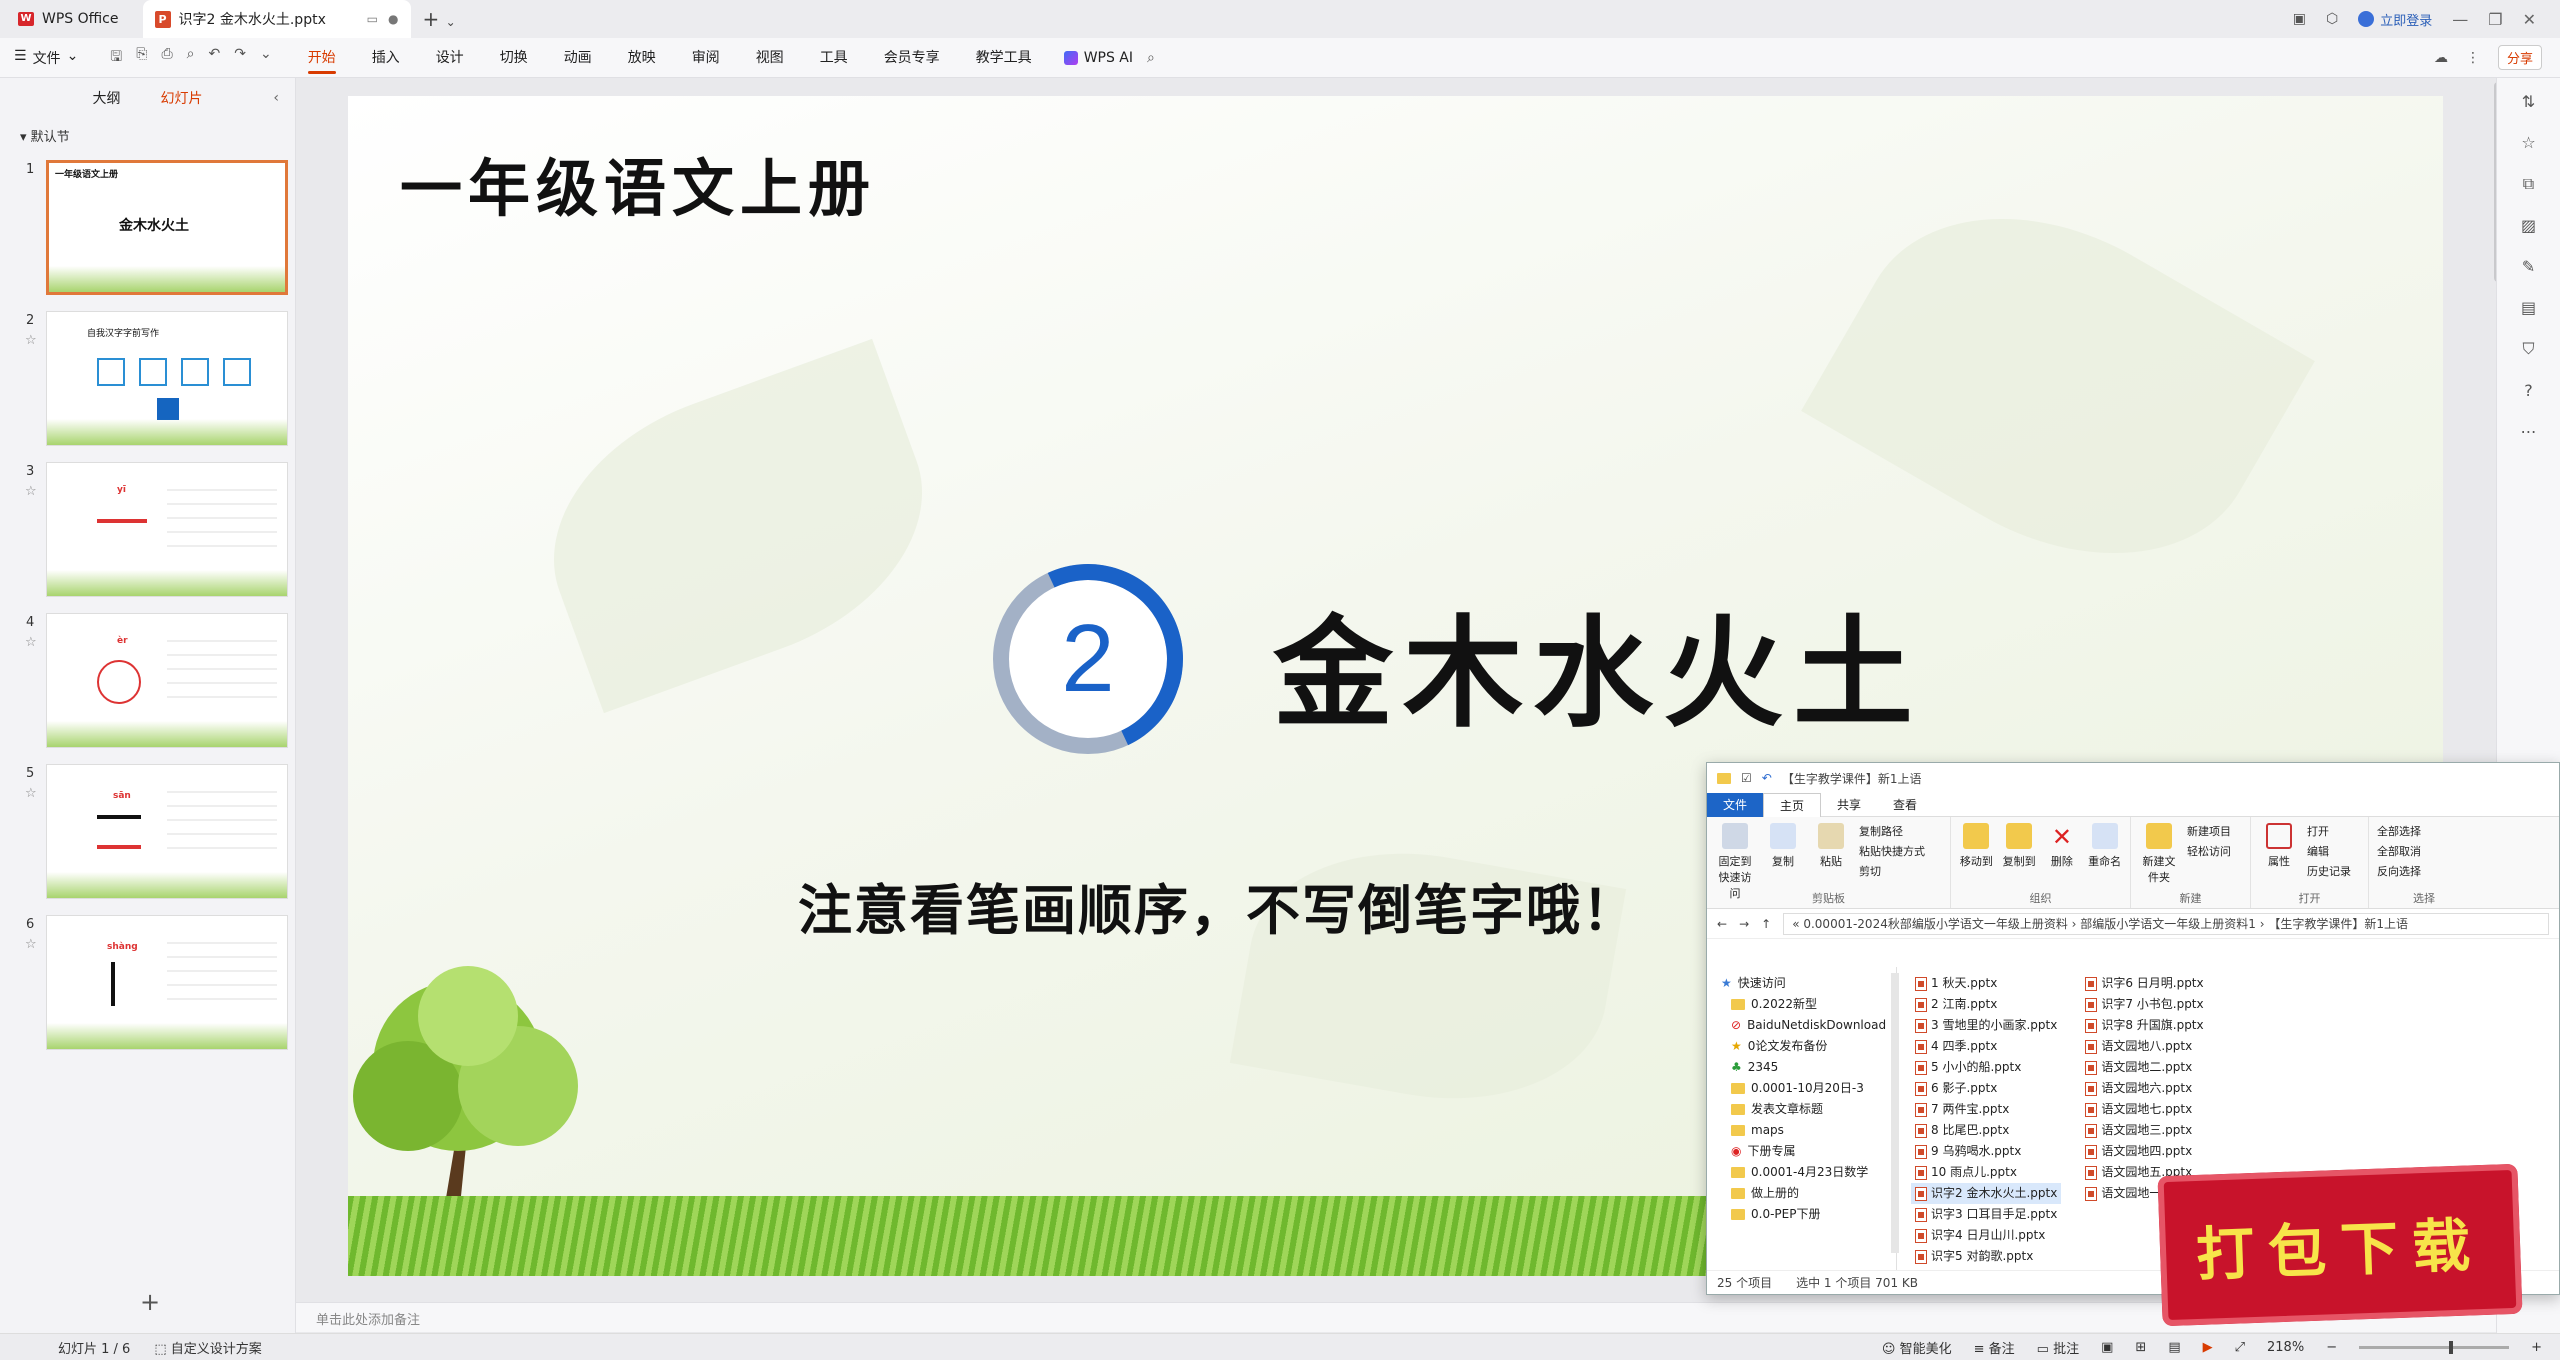 The height and width of the screenshot is (1360, 2560). What do you see at coordinates (2144, 1004) in the screenshot?
I see `file-row: 识字7 小书包.pptx` at bounding box center [2144, 1004].